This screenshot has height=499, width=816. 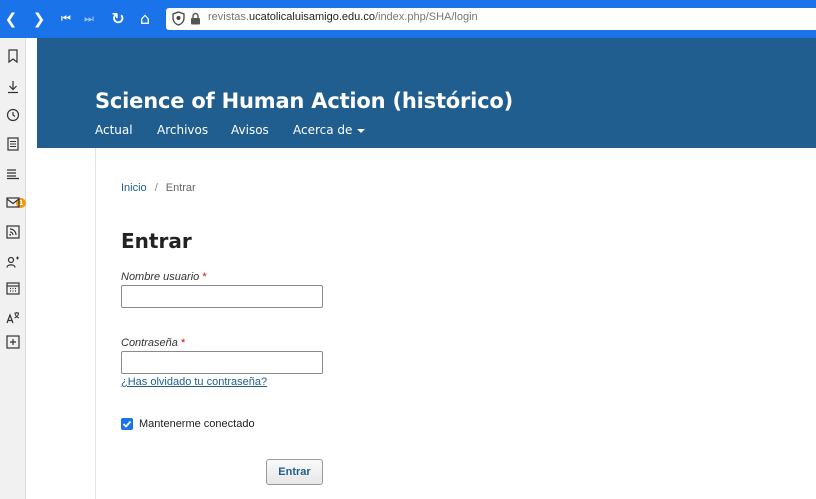 What do you see at coordinates (95, 323) in the screenshot?
I see `content-divider` at bounding box center [95, 323].